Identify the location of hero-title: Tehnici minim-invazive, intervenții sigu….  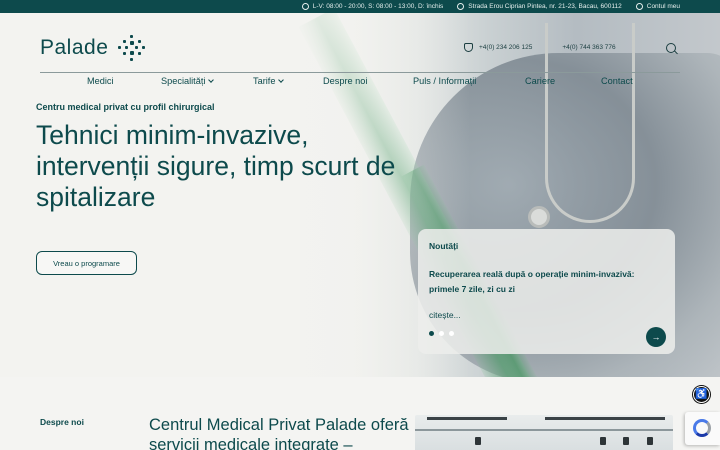
(216, 166).